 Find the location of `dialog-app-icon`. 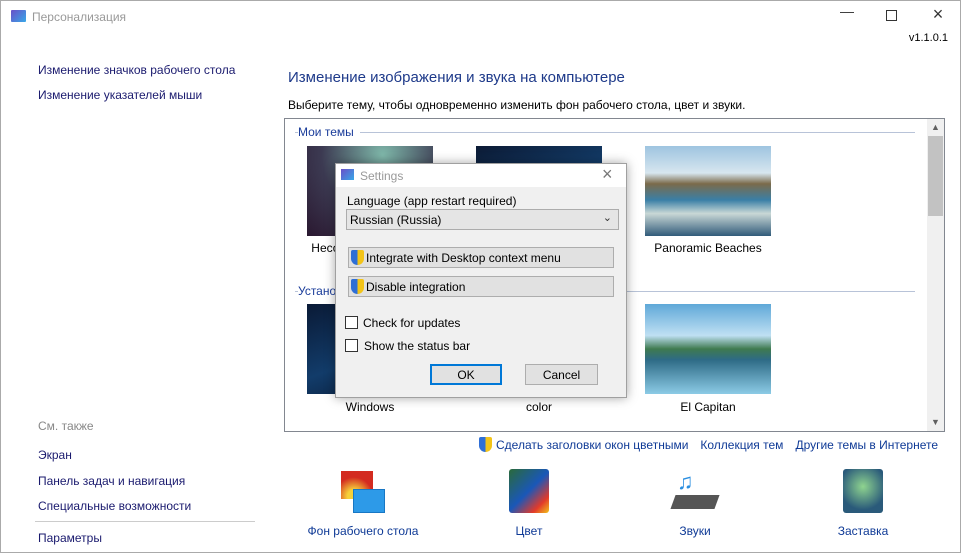

dialog-app-icon is located at coordinates (347, 174).